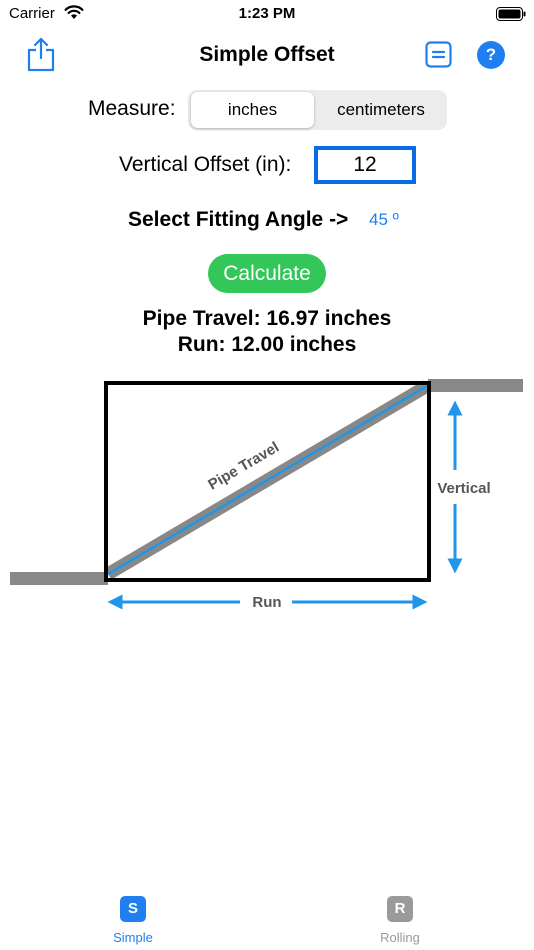 The height and width of the screenshot is (950, 534). I want to click on vertical-label: Vertical, so click(463, 488).